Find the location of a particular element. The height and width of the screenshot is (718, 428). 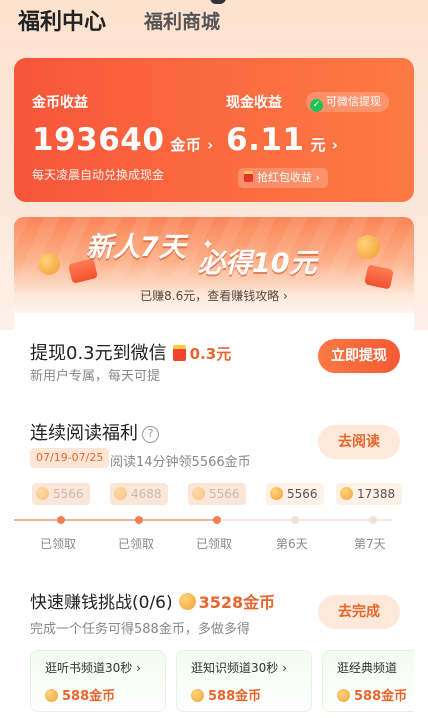

reading-subtitle: 阅读14分钟领5566金币 is located at coordinates (180, 462).